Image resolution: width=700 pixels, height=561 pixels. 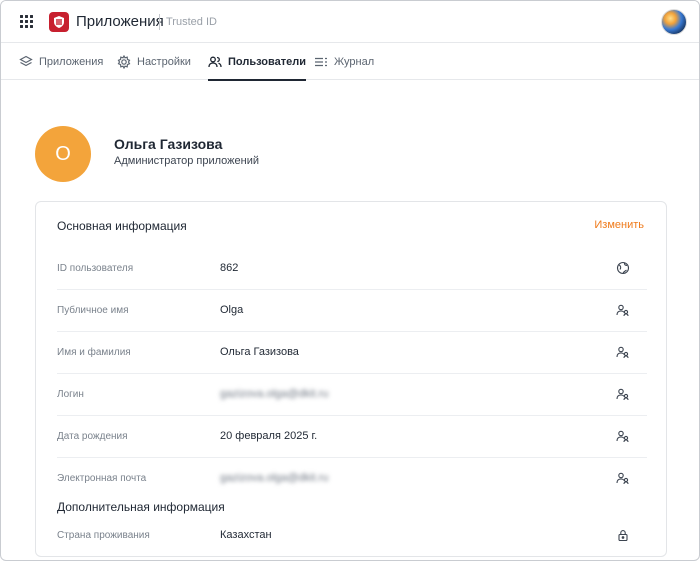 What do you see at coordinates (352, 479) in the screenshot?
I see `info-row-email: Электронная почта gazizova.olga@dkit.ru` at bounding box center [352, 479].